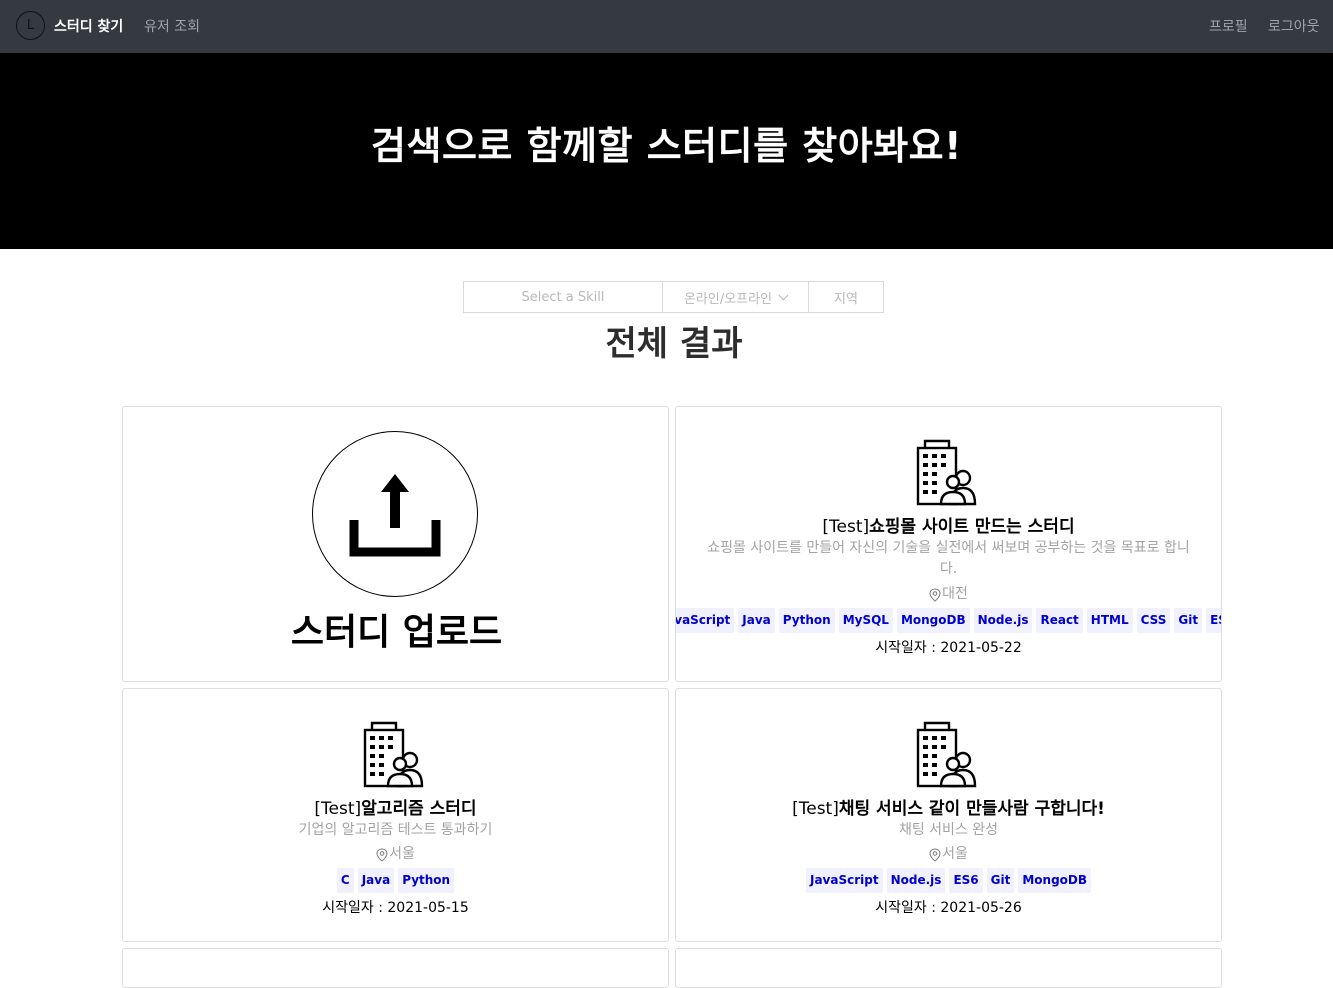 Image resolution: width=1333 pixels, height=988 pixels. What do you see at coordinates (728, 299) in the screenshot?
I see `online-offline-label: 온라인/오프라인` at bounding box center [728, 299].